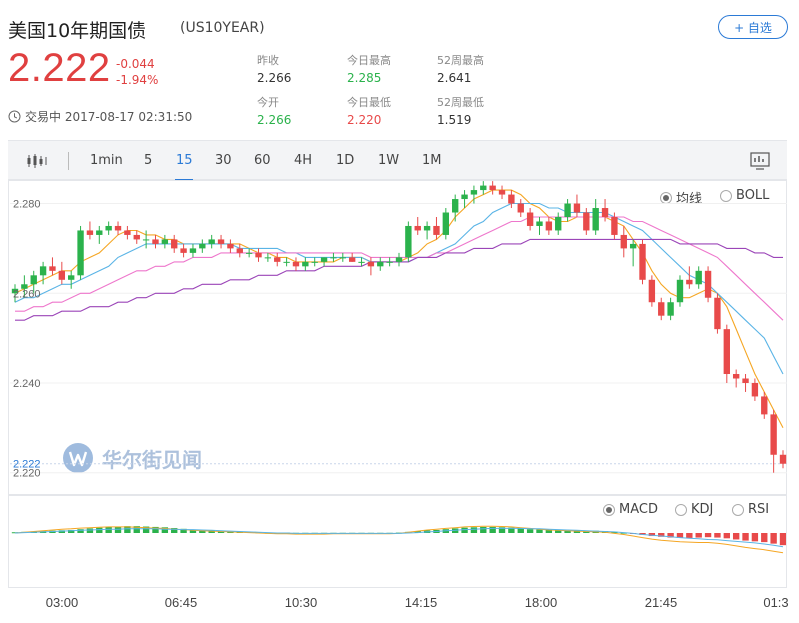 The image size is (799, 623). Describe the element at coordinates (759, 509) in the screenshot. I see `rsi-label: RSI` at that location.